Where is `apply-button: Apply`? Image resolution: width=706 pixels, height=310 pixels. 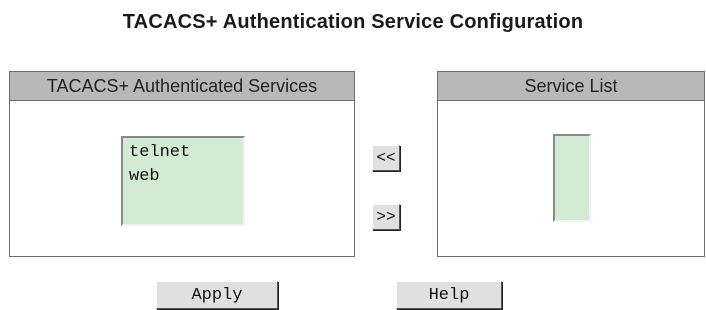 apply-button: Apply is located at coordinates (217, 295).